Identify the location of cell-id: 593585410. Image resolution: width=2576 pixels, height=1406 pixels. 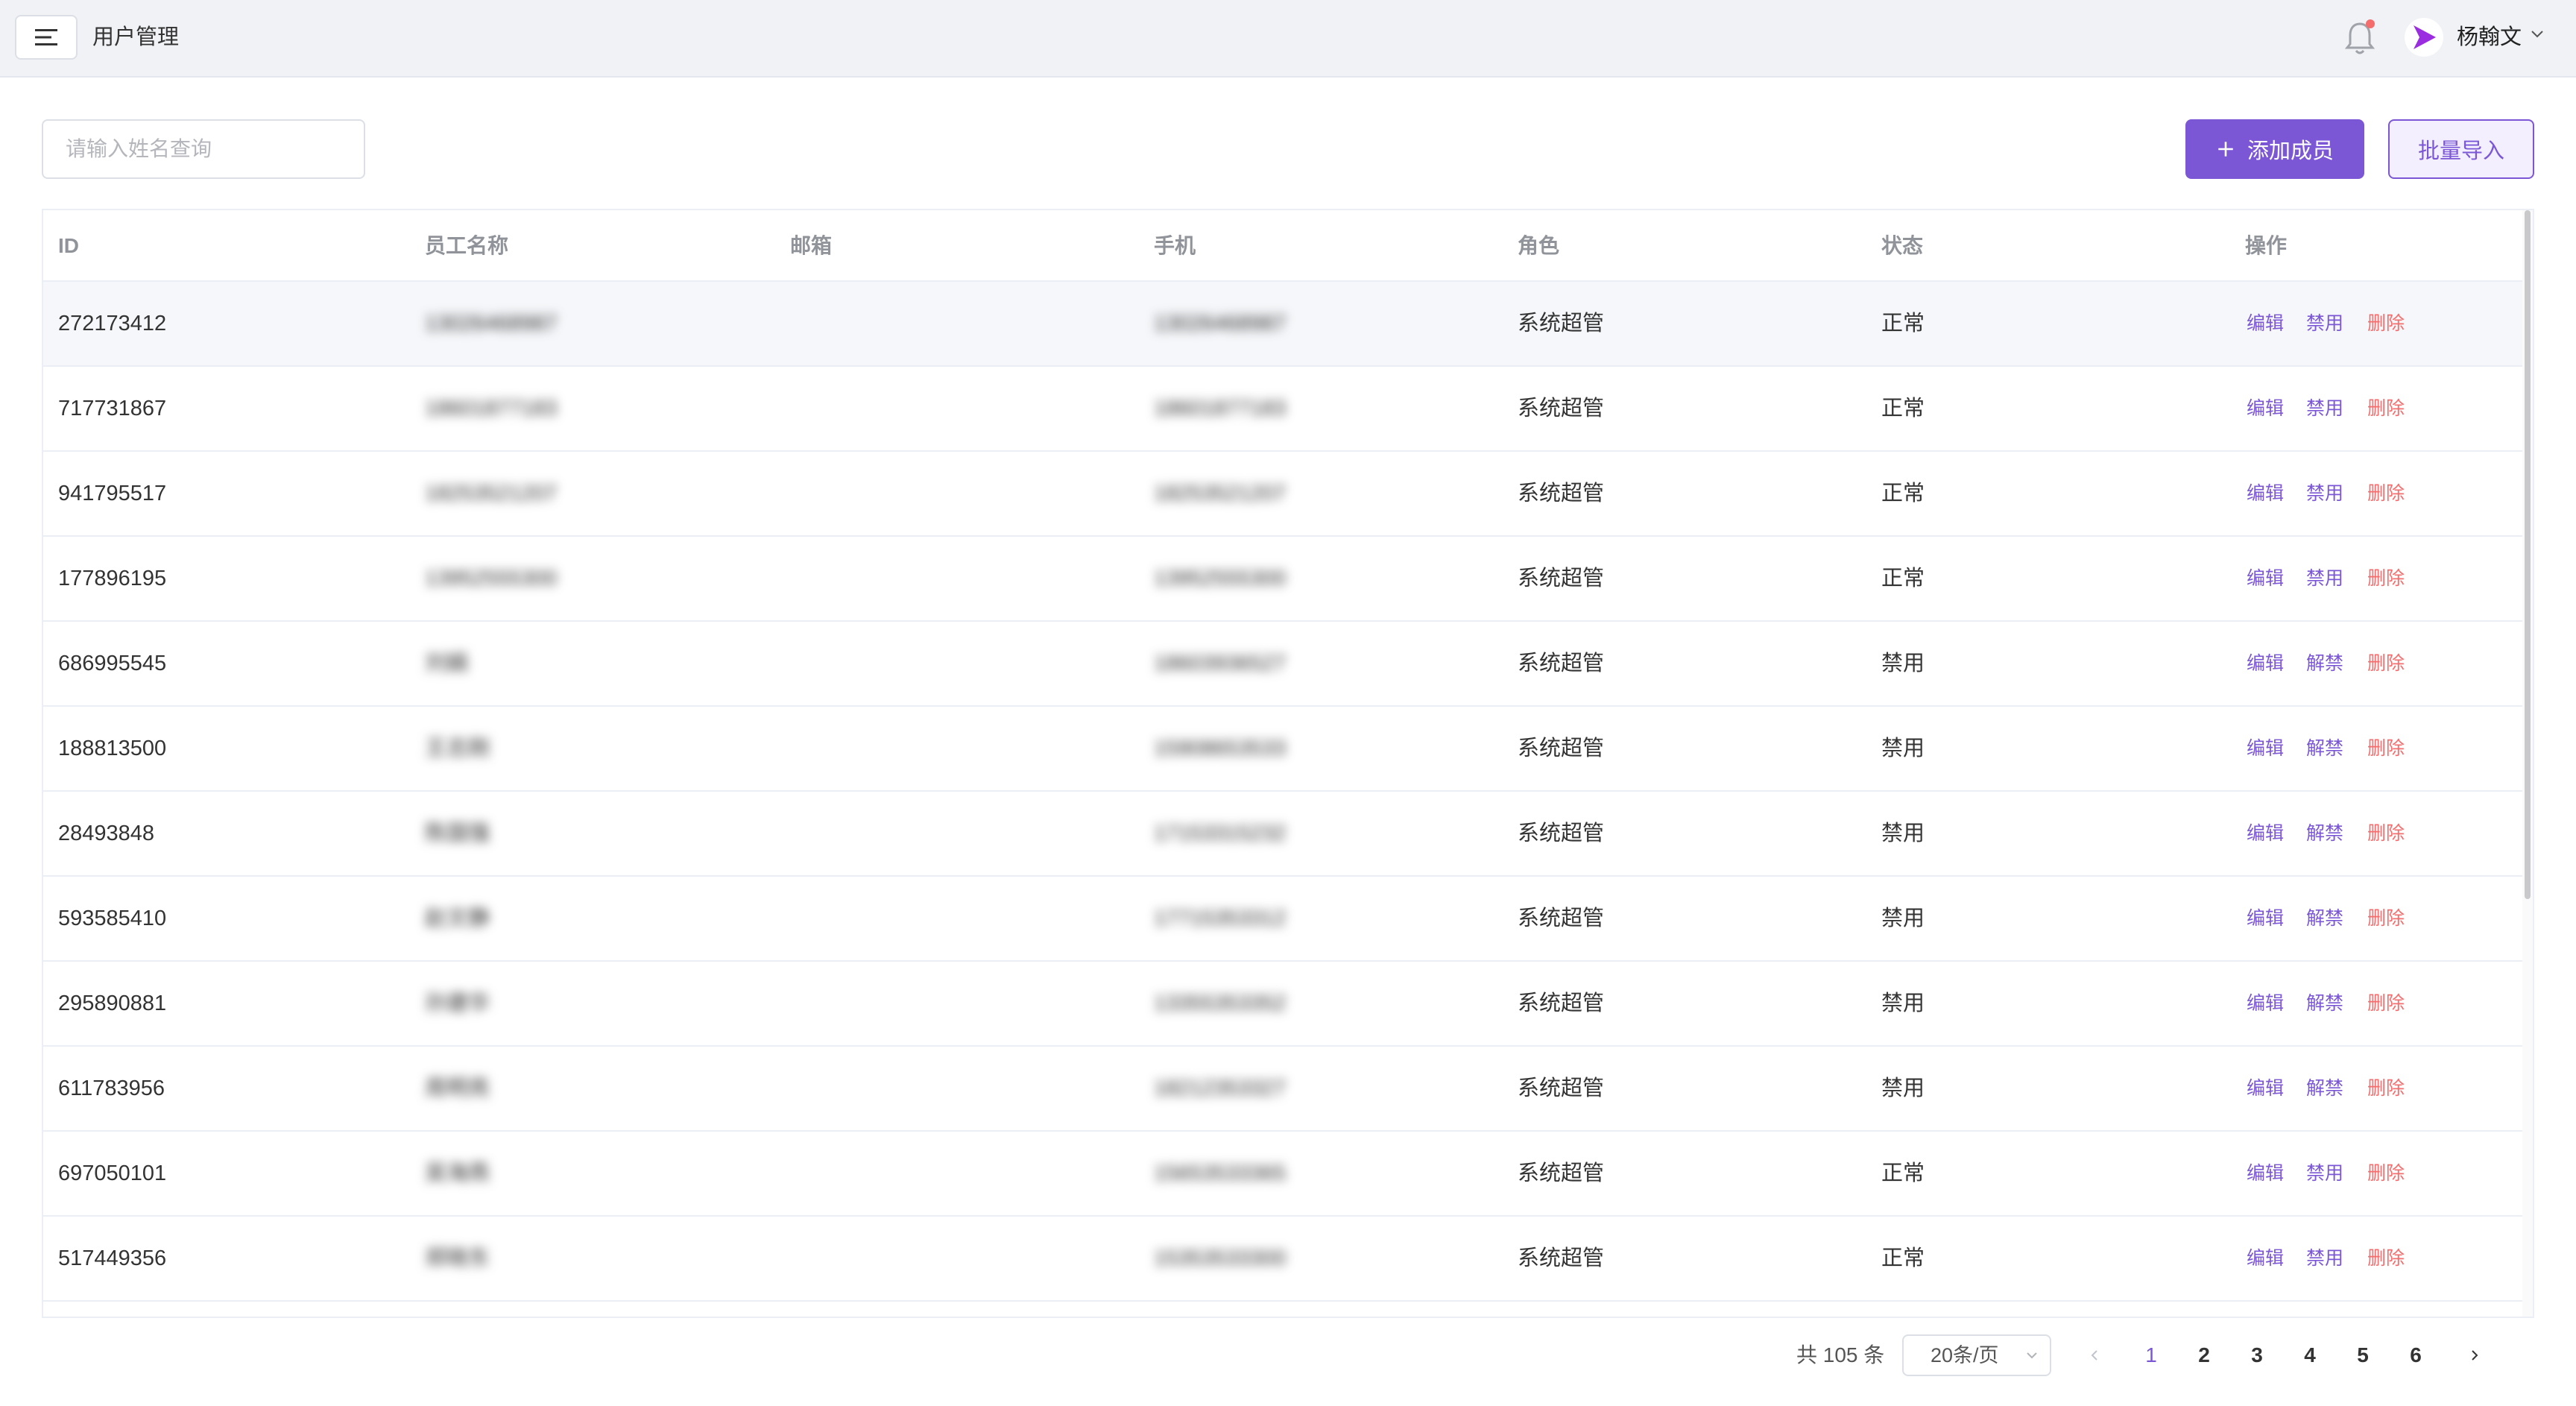
(113, 918).